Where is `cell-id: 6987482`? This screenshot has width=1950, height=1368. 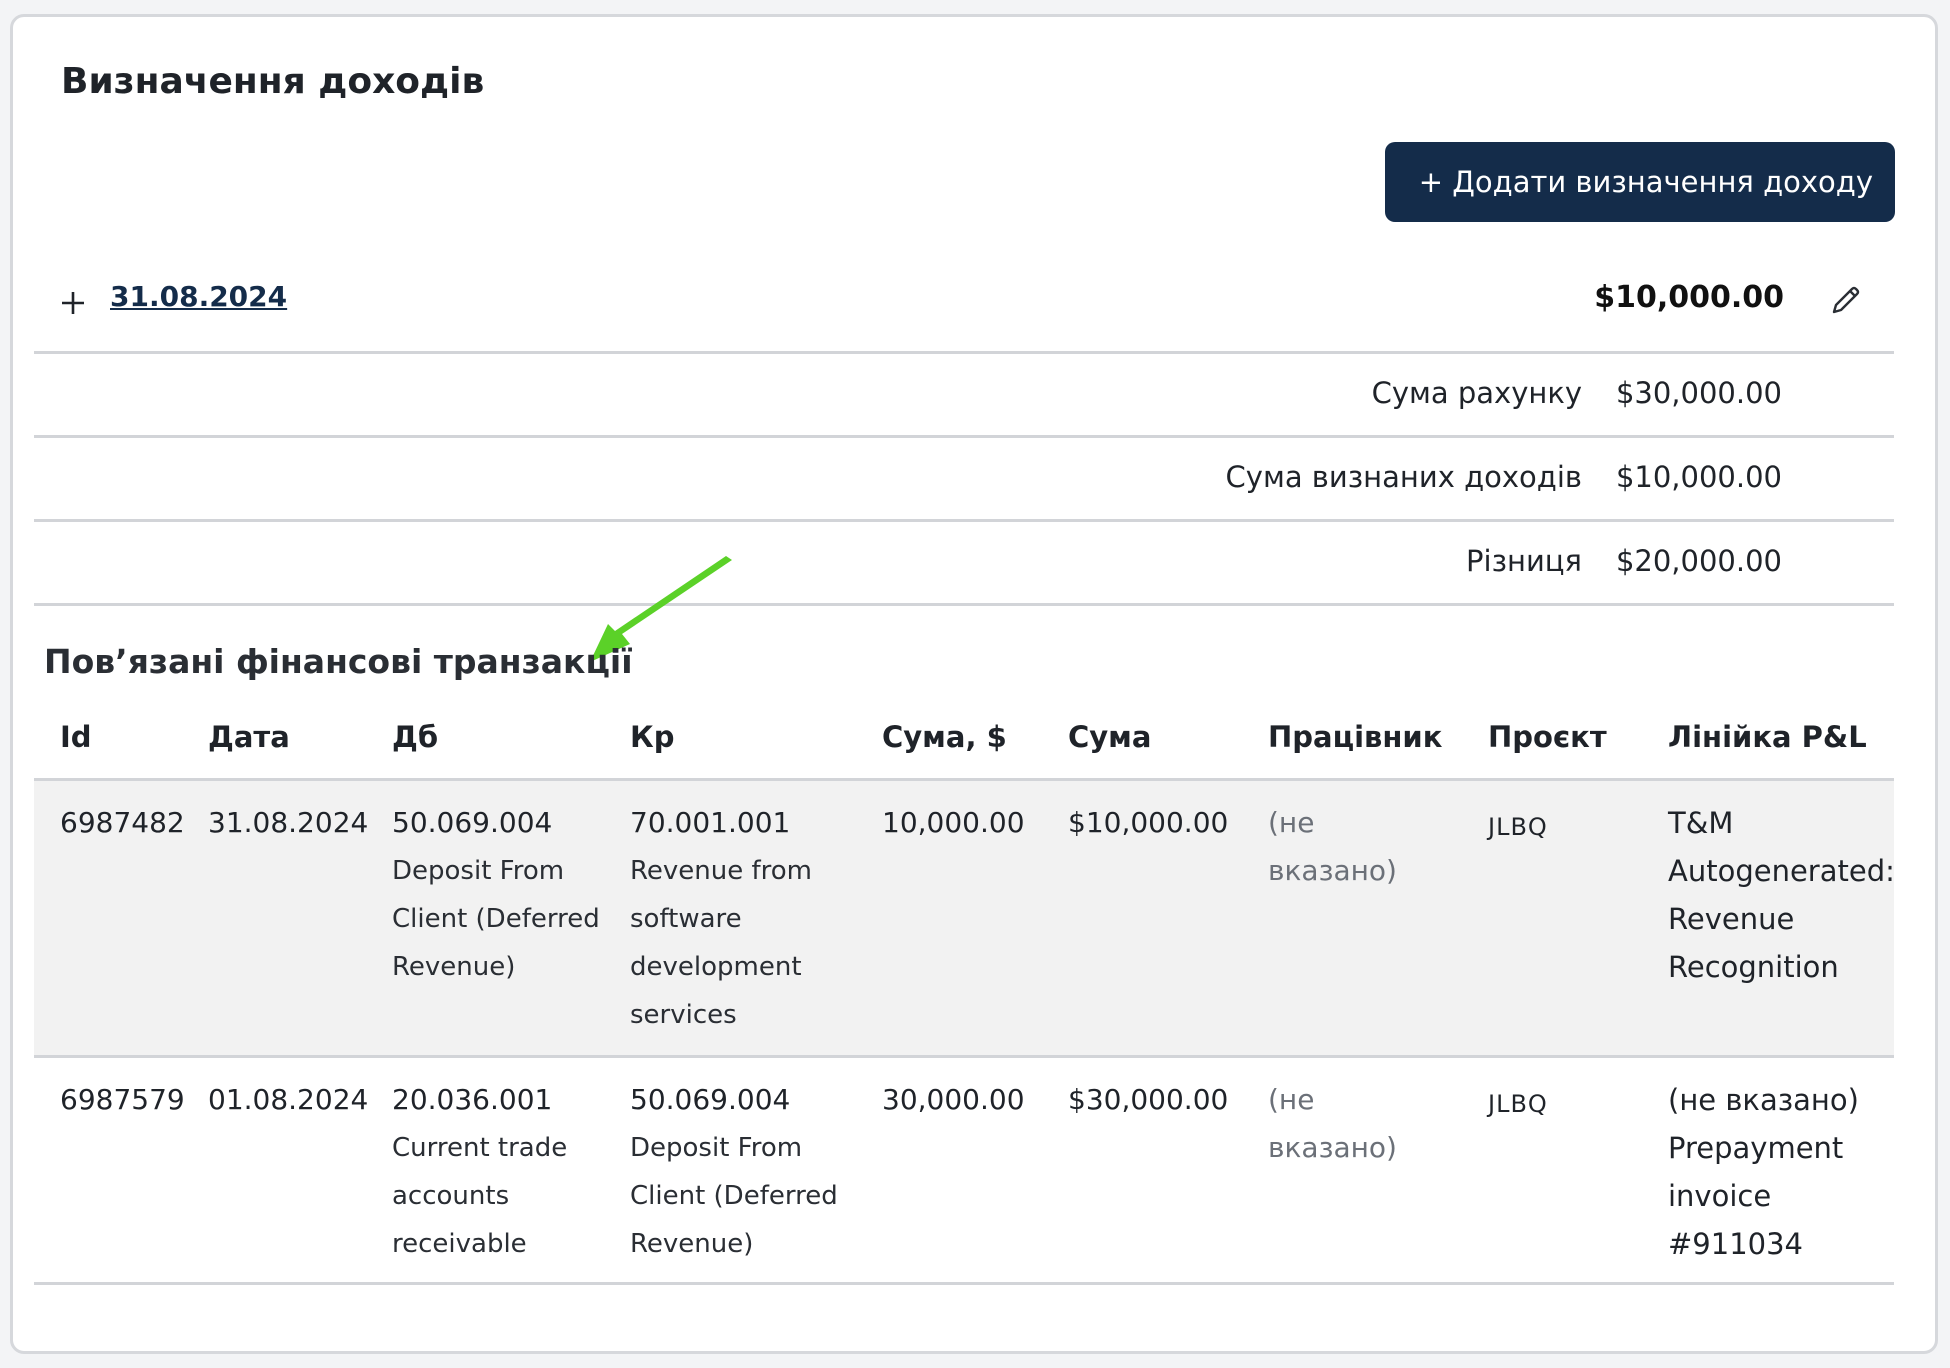 cell-id: 6987482 is located at coordinates (122, 822).